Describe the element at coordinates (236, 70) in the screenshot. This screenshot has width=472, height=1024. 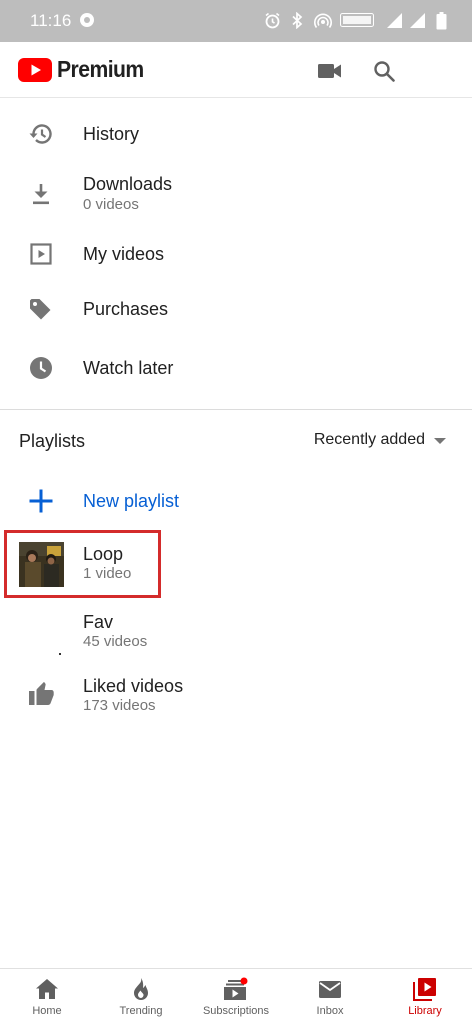
I see `app-bar: Premium` at that location.